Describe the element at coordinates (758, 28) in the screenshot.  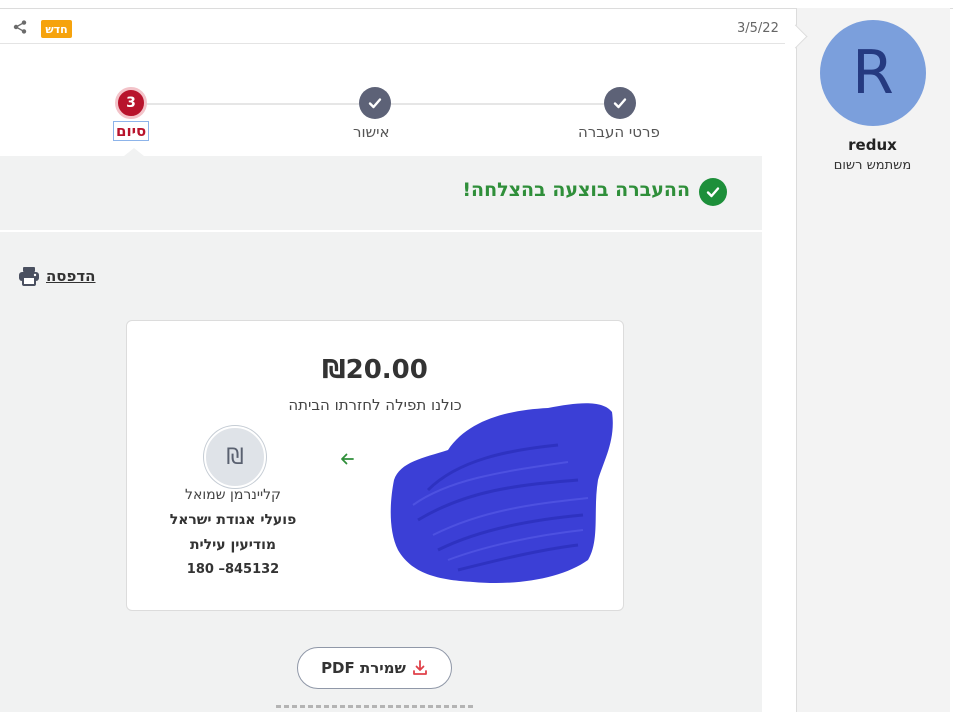
I see `post-date: 3/5/22` at that location.